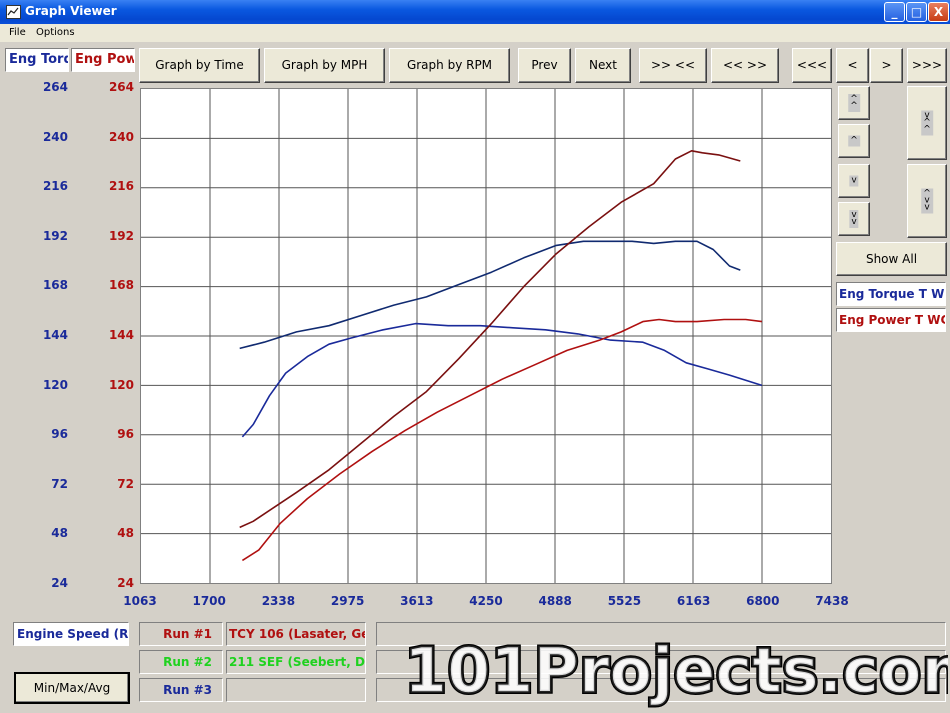 This screenshot has width=950, height=713. Describe the element at coordinates (891, 259) in the screenshot. I see `show-all-button: Show All` at that location.